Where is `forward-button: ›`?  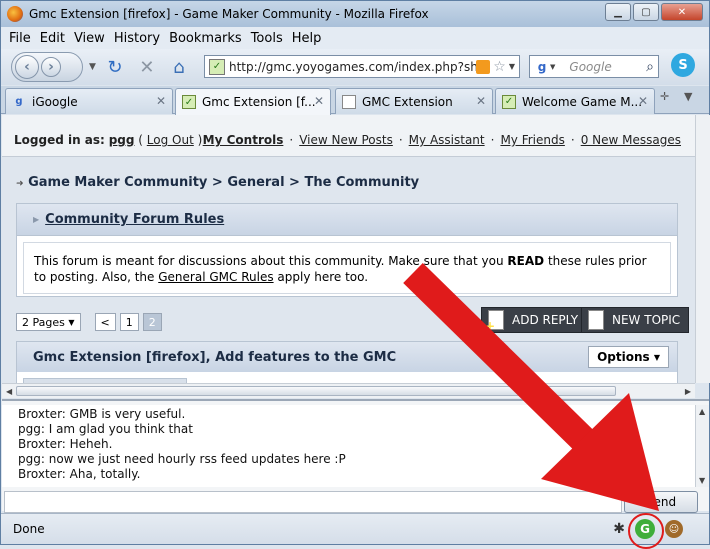 forward-button: › is located at coordinates (51, 67).